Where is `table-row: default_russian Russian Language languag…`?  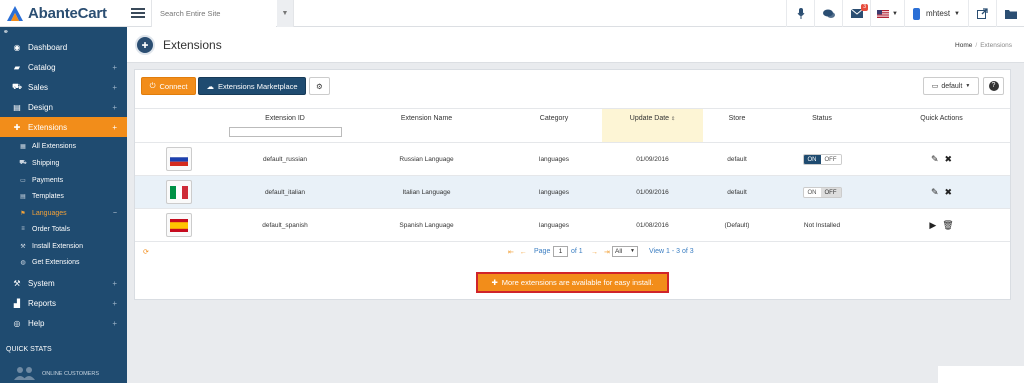
table-row: default_russian Russian Language languag… is located at coordinates (572, 159).